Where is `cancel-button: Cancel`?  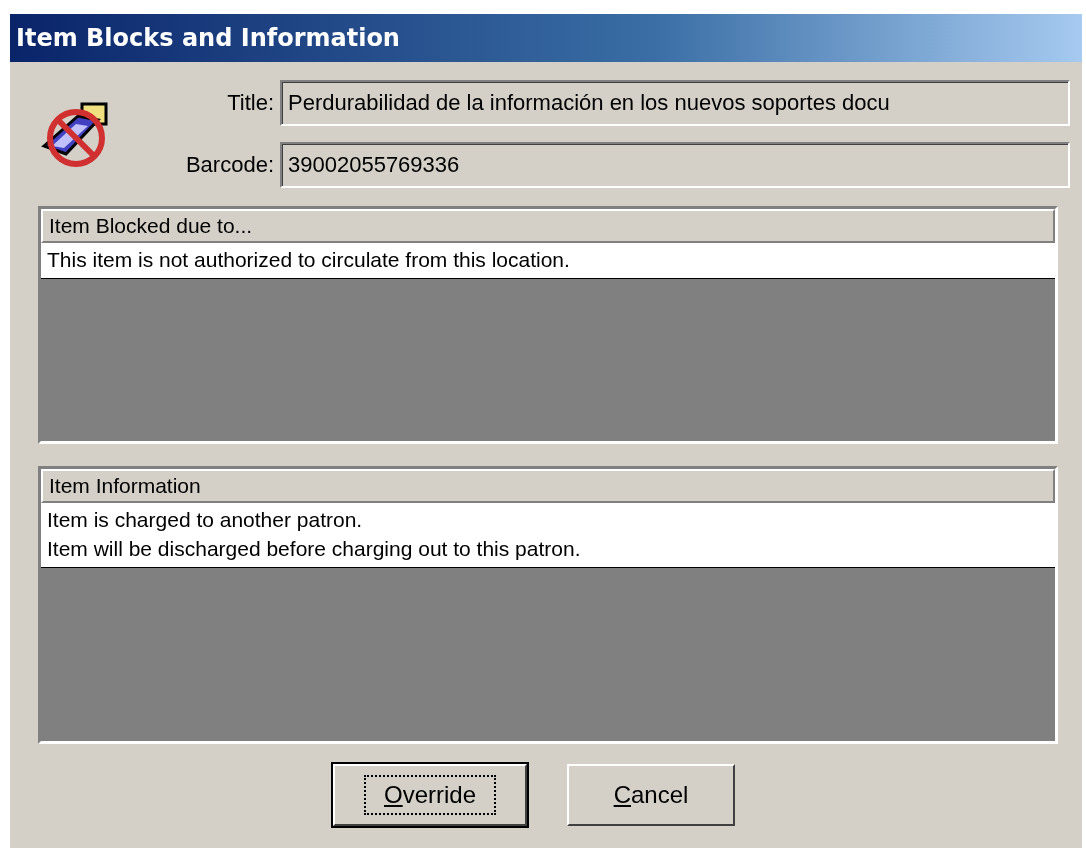
cancel-button: Cancel is located at coordinates (651, 795).